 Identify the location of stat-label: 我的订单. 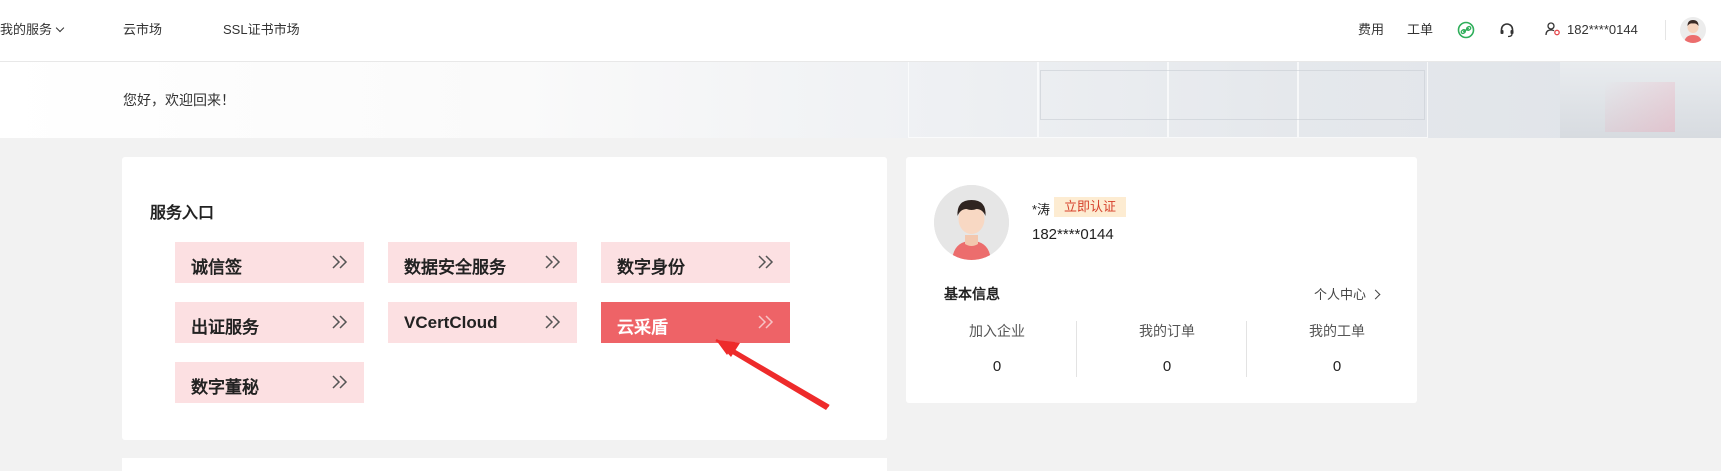
(1167, 331).